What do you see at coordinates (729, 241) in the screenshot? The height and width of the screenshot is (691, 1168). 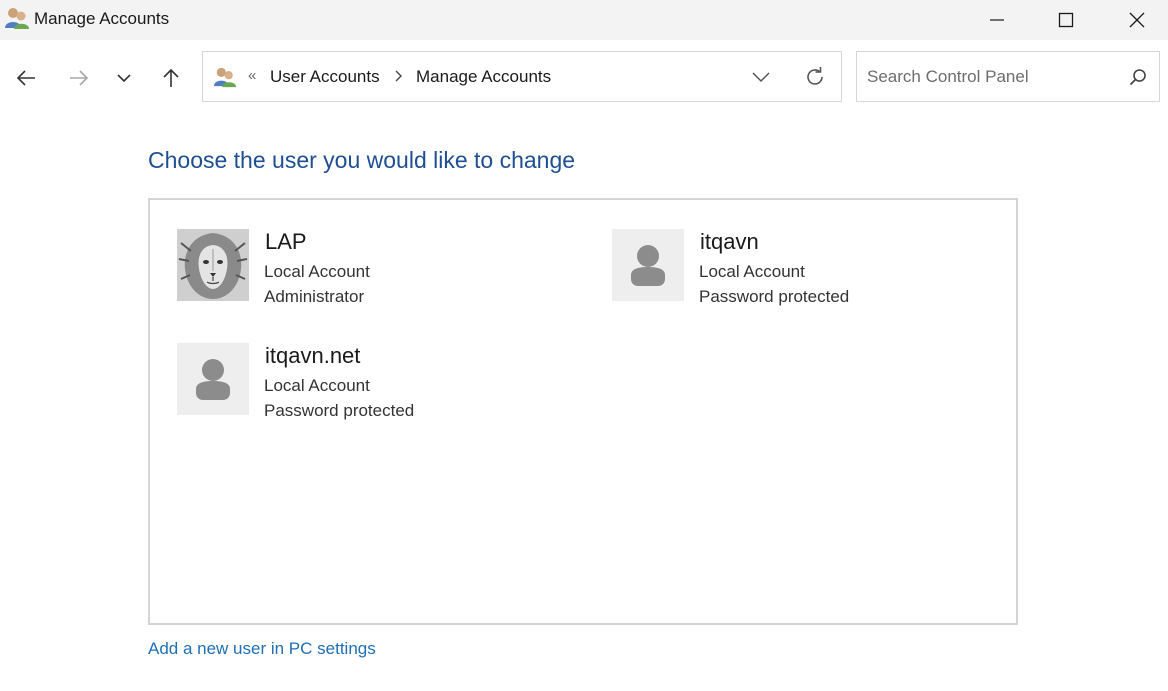 I see `user-name: itqavn` at bounding box center [729, 241].